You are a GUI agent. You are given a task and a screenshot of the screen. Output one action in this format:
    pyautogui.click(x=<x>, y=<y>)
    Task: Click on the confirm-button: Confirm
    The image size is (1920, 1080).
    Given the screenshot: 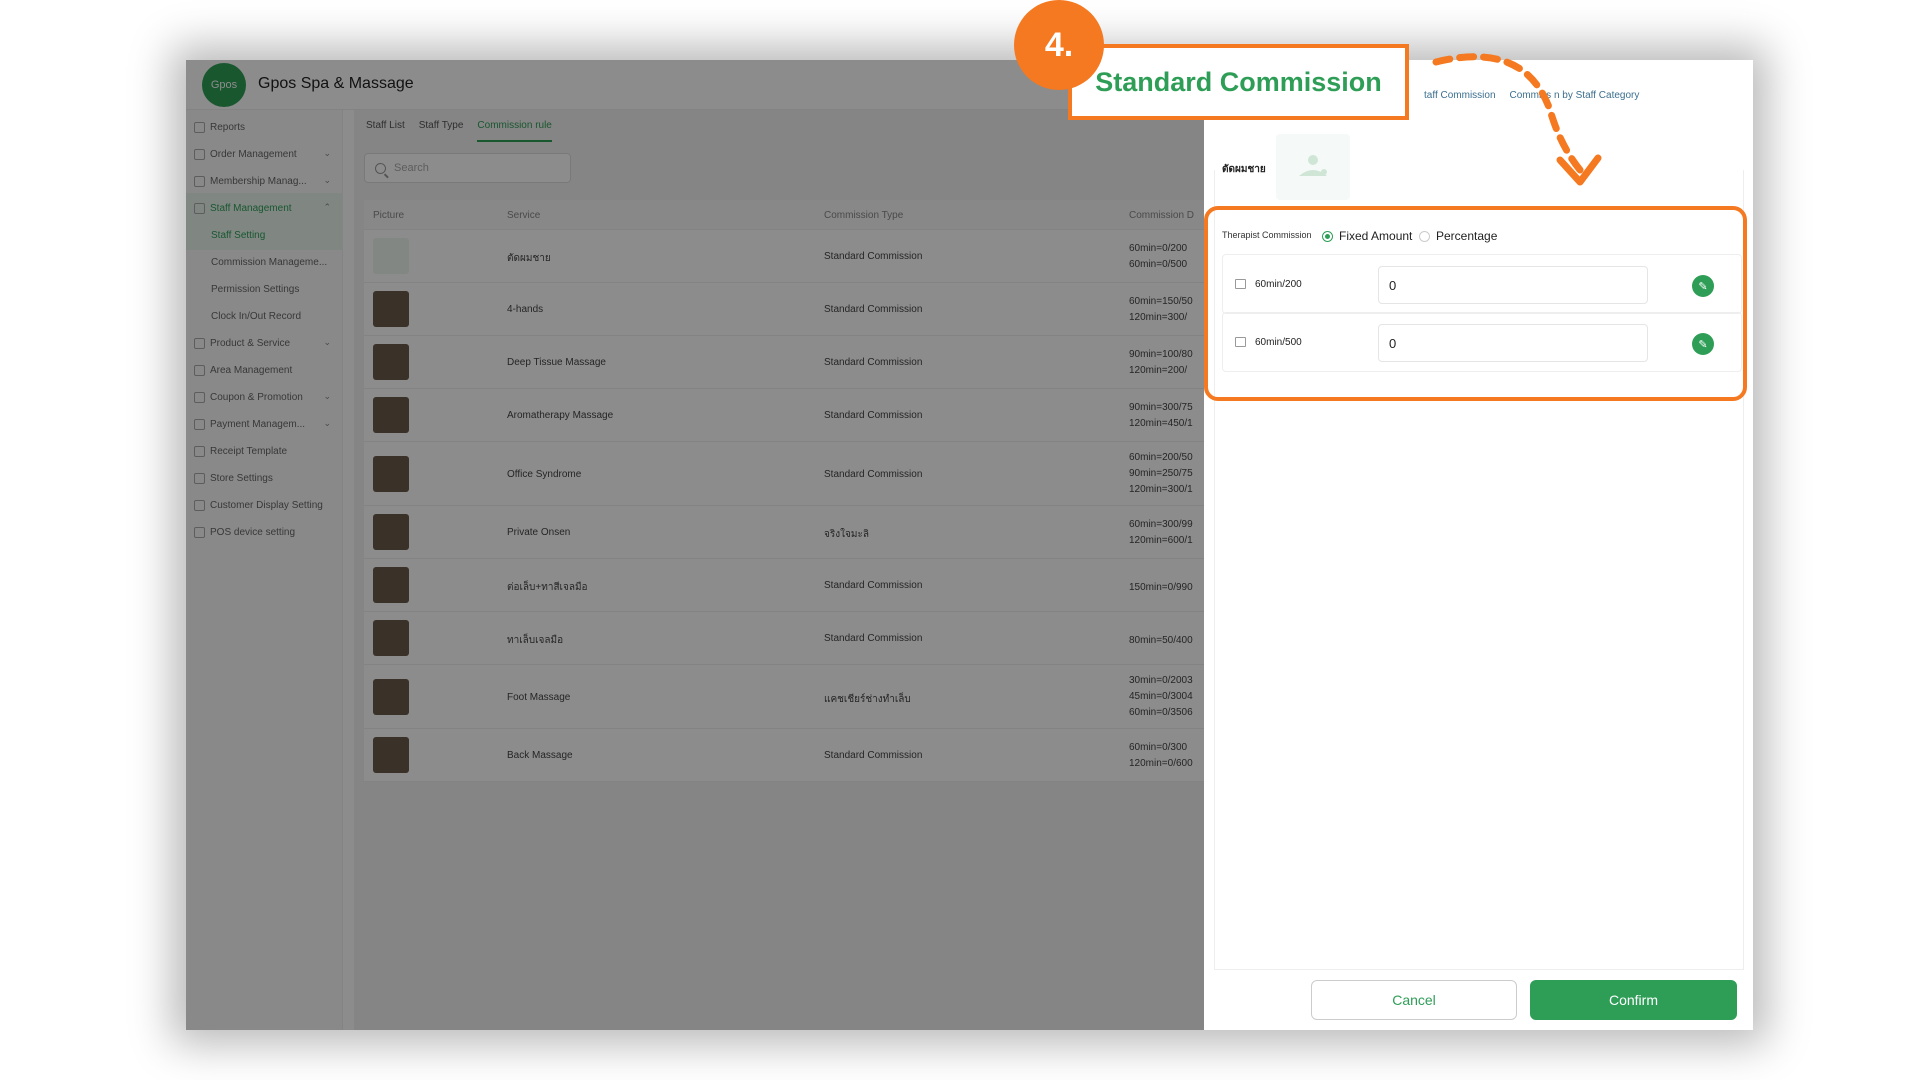 What is the action you would take?
    pyautogui.click(x=1633, y=1000)
    